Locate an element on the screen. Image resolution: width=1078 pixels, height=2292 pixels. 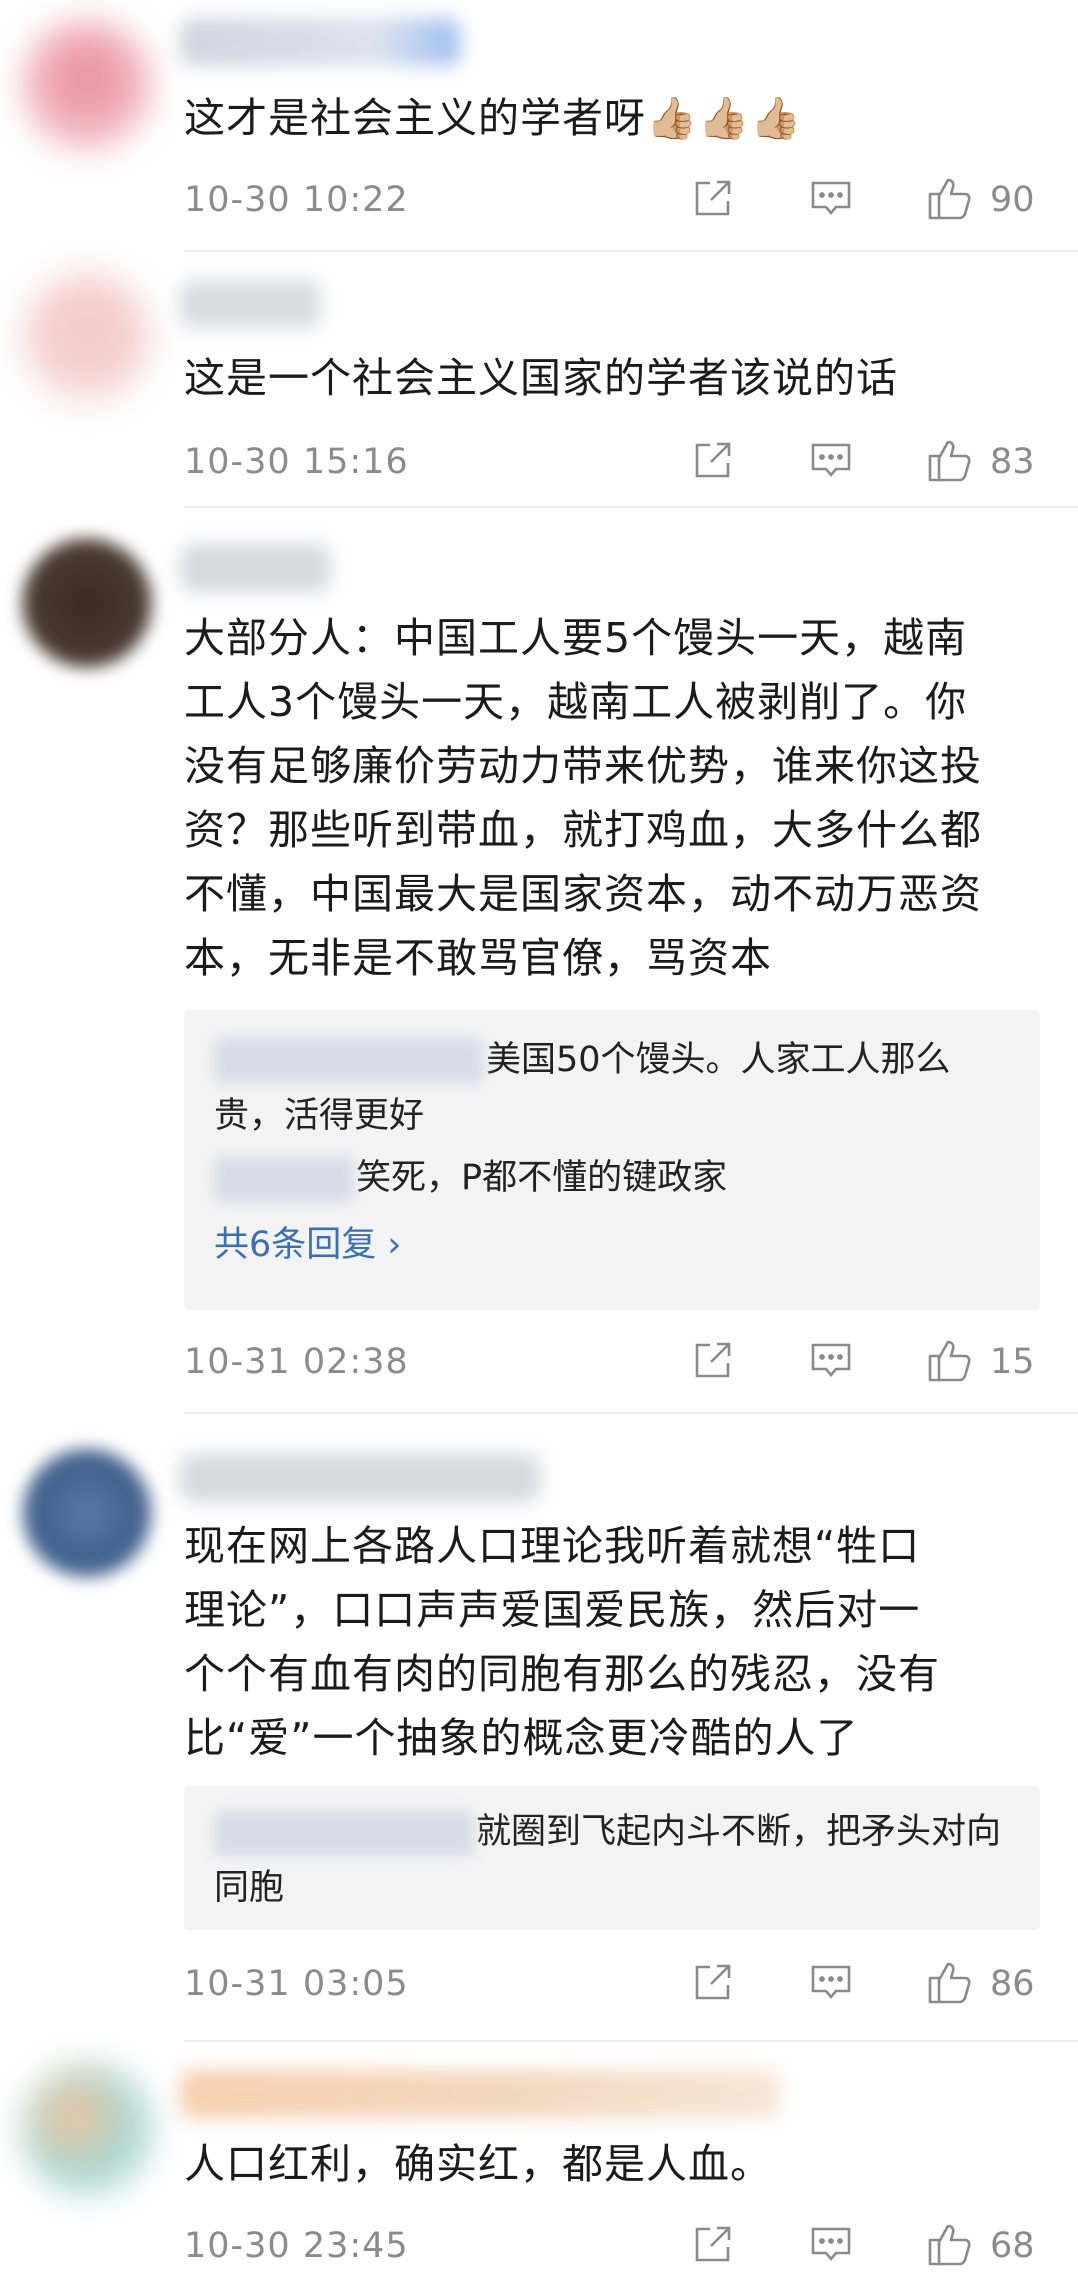
more-replies-link: 共6条回复 › is located at coordinates (612, 1241).